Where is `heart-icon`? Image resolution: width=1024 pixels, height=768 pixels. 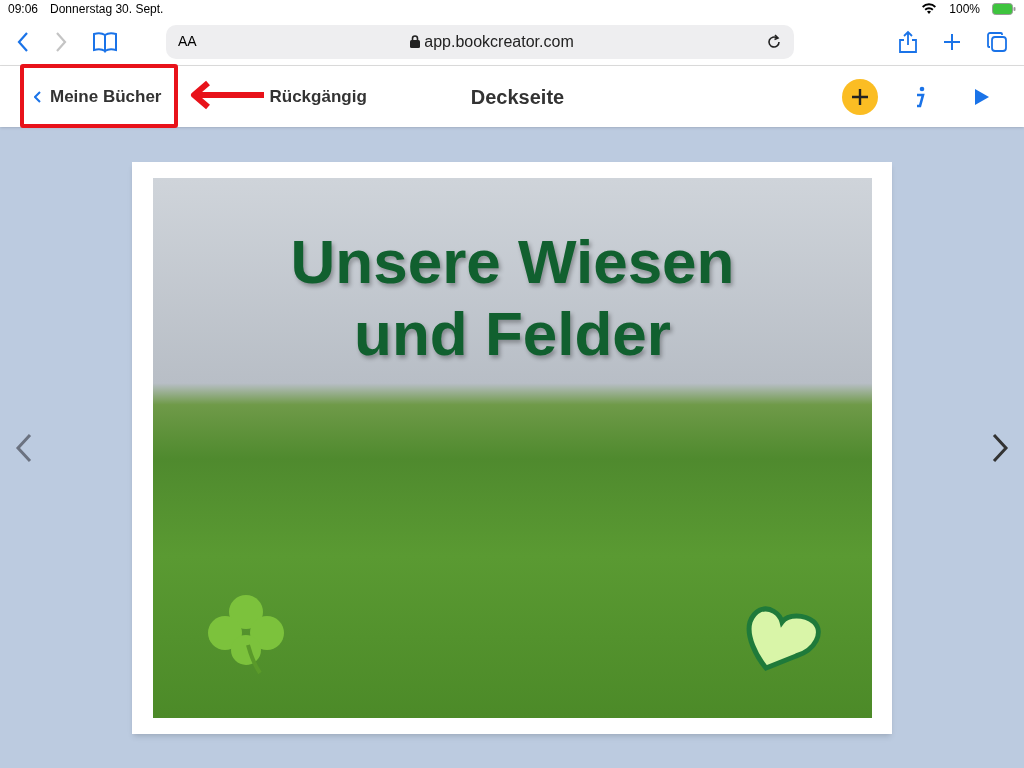
heart-icon is located at coordinates (784, 638).